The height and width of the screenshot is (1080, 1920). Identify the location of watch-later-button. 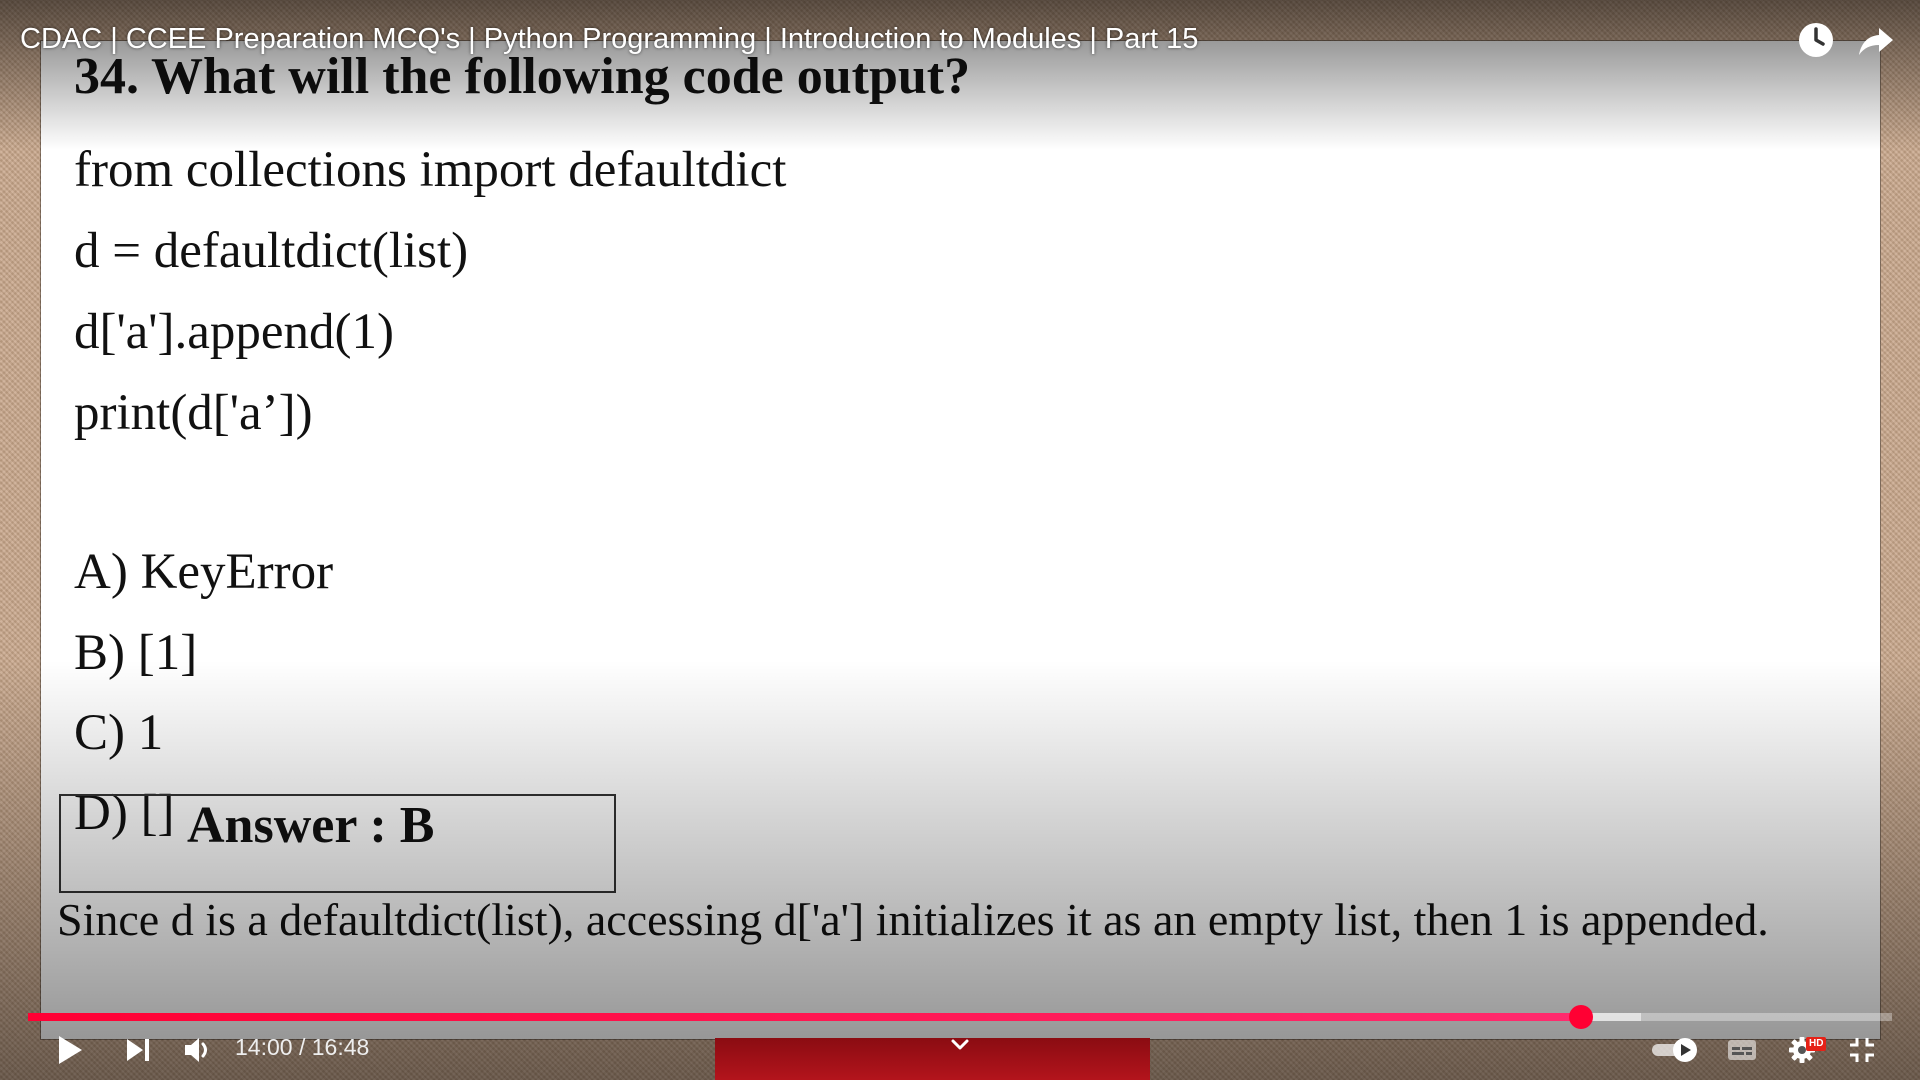
(1816, 40).